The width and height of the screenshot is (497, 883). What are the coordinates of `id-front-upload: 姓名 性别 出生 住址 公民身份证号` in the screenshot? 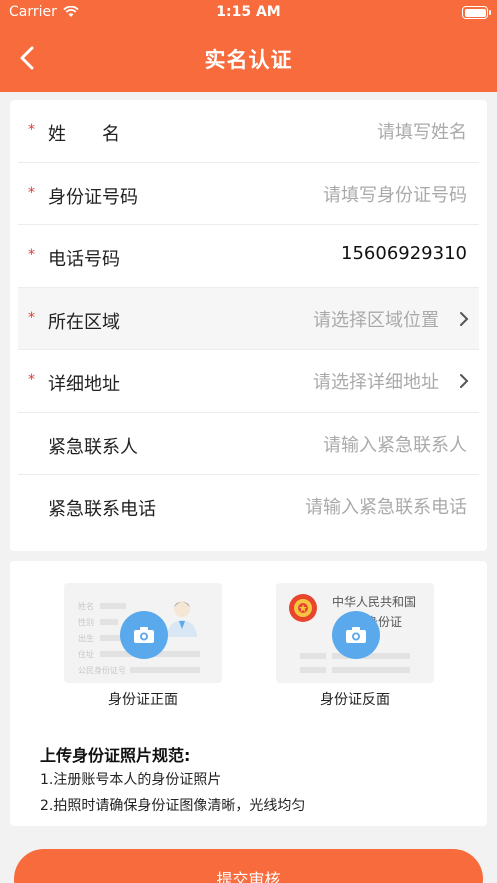 It's located at (143, 633).